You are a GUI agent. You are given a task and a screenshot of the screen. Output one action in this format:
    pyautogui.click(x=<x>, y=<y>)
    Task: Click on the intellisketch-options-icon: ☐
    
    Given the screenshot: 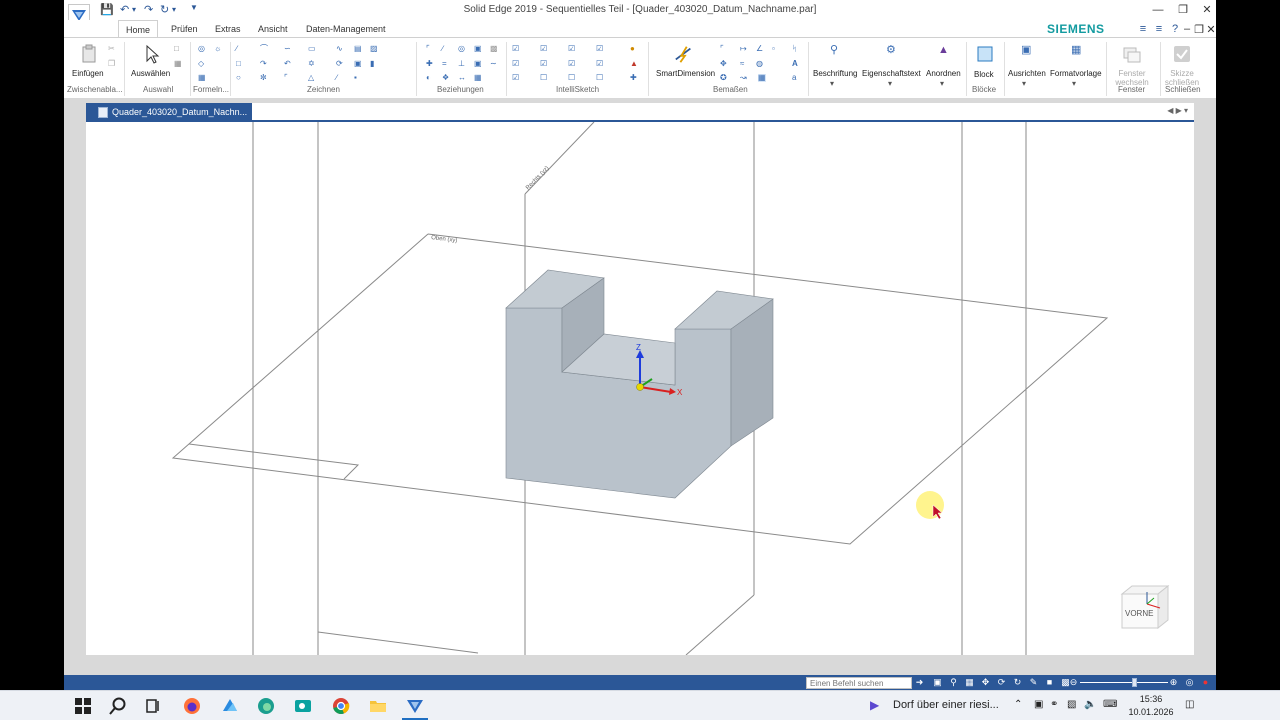 What is the action you would take?
    pyautogui.click(x=599, y=78)
    